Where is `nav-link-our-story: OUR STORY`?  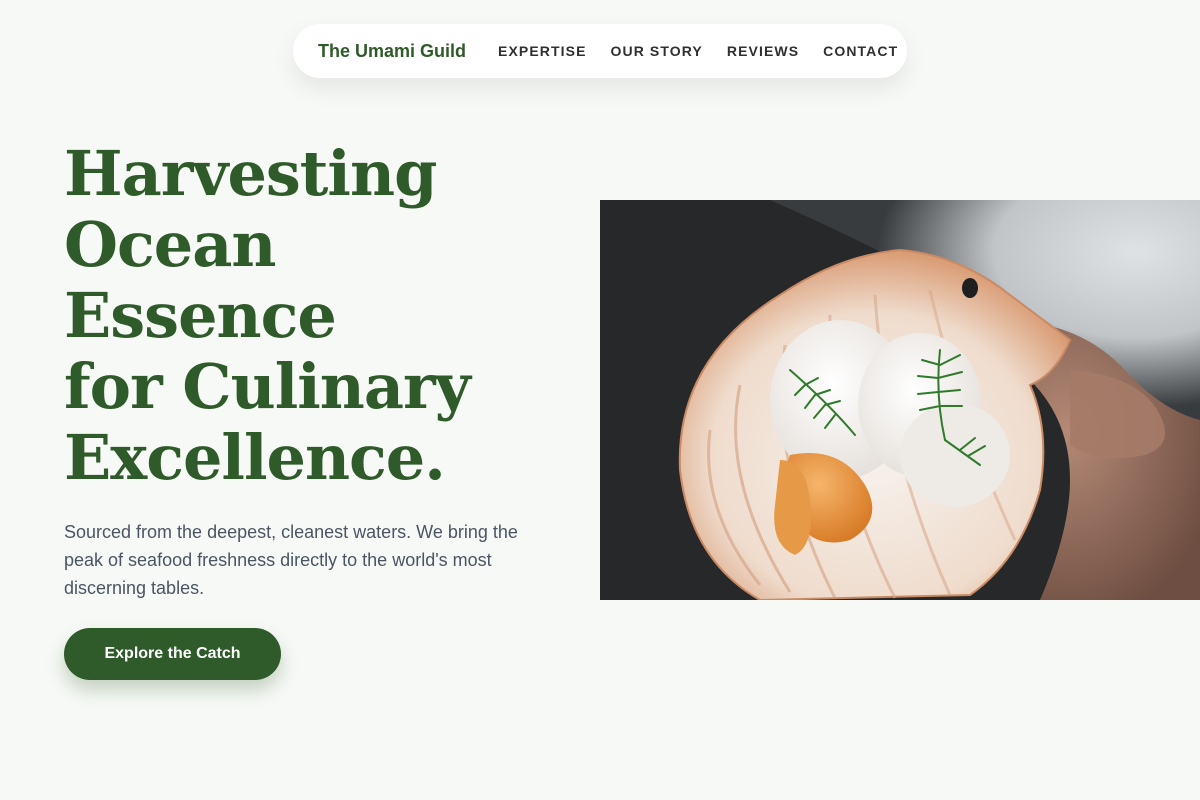
nav-link-our-story: OUR STORY is located at coordinates (657, 51).